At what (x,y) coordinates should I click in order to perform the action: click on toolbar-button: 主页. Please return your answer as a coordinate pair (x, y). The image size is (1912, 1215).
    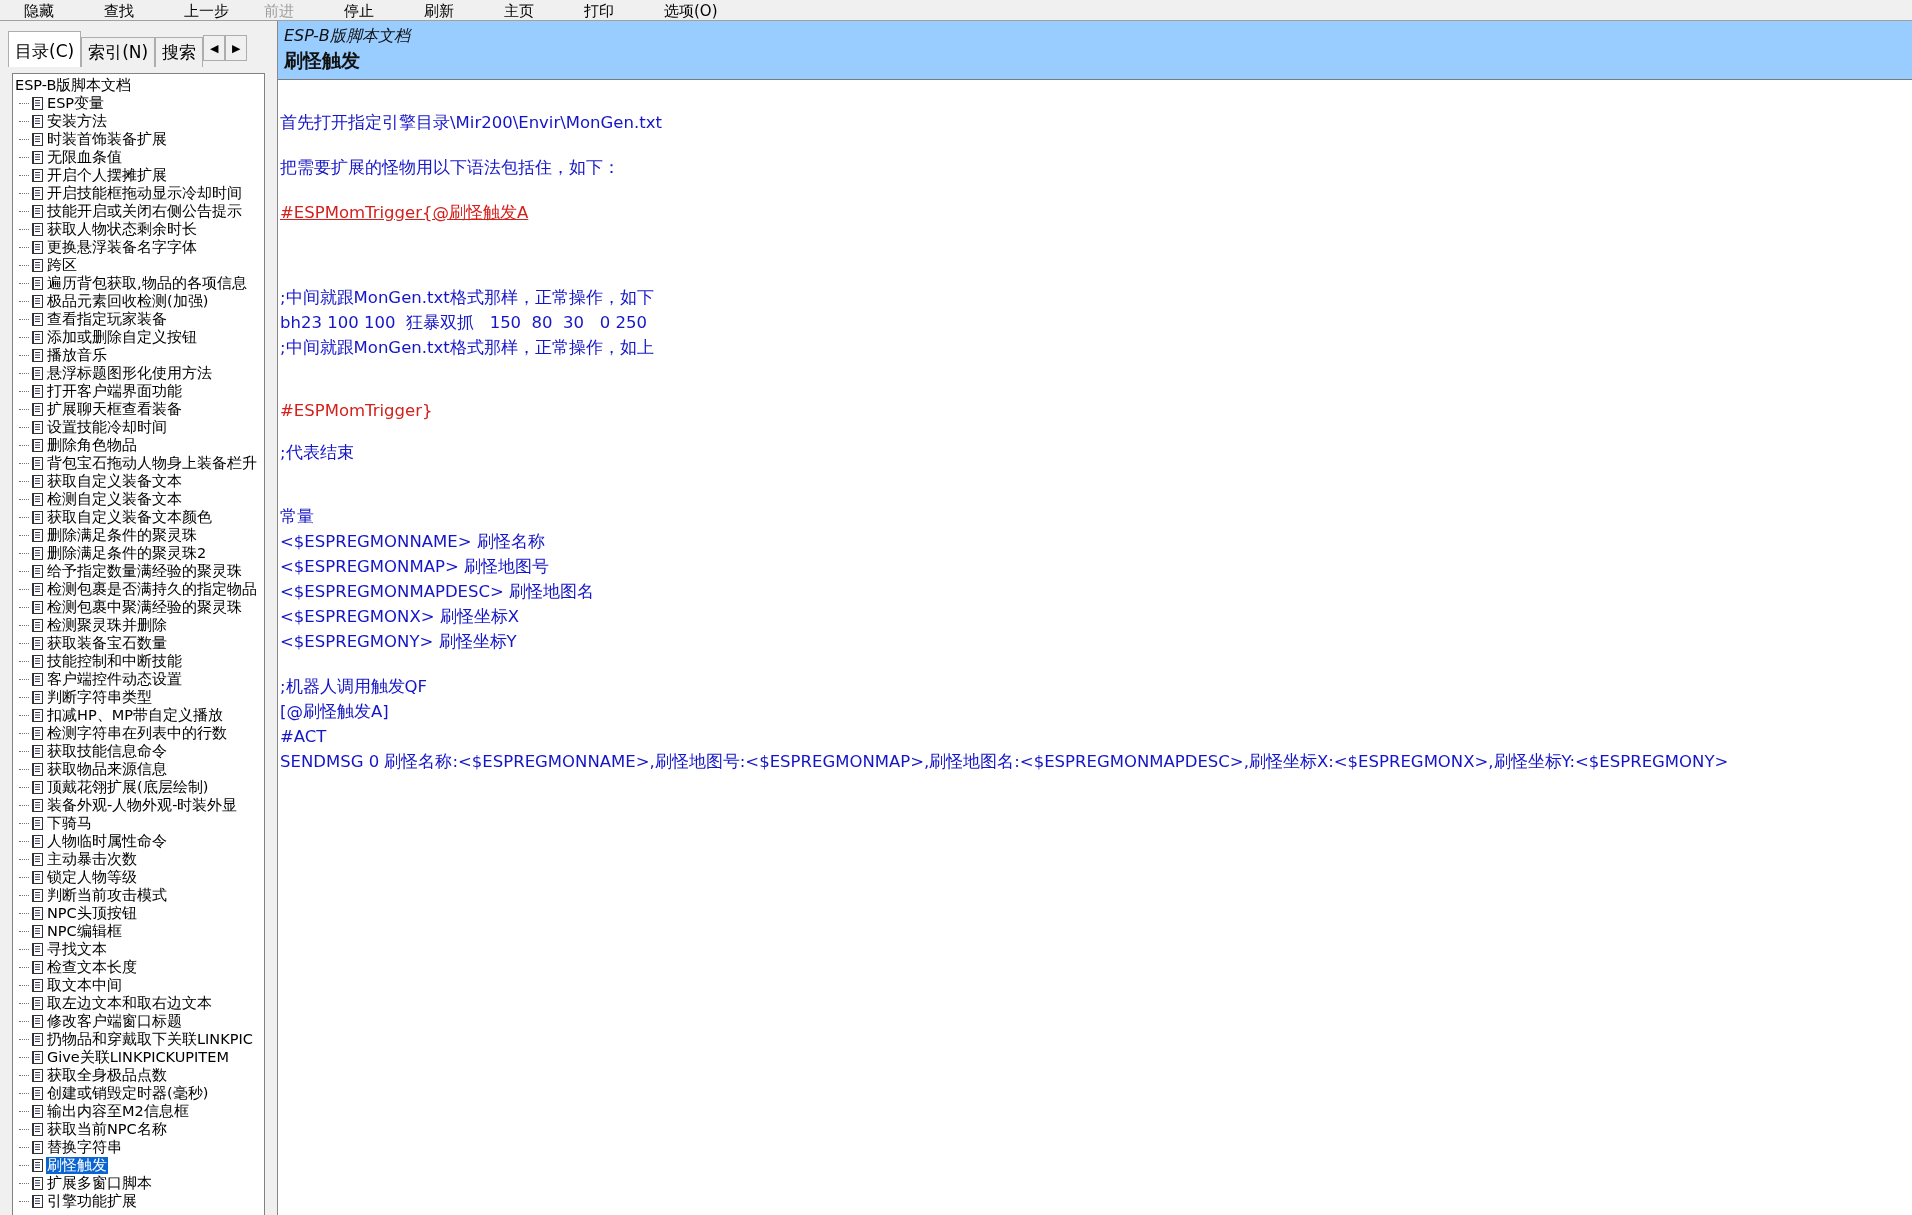
    Looking at the image, I should click on (544, 11).